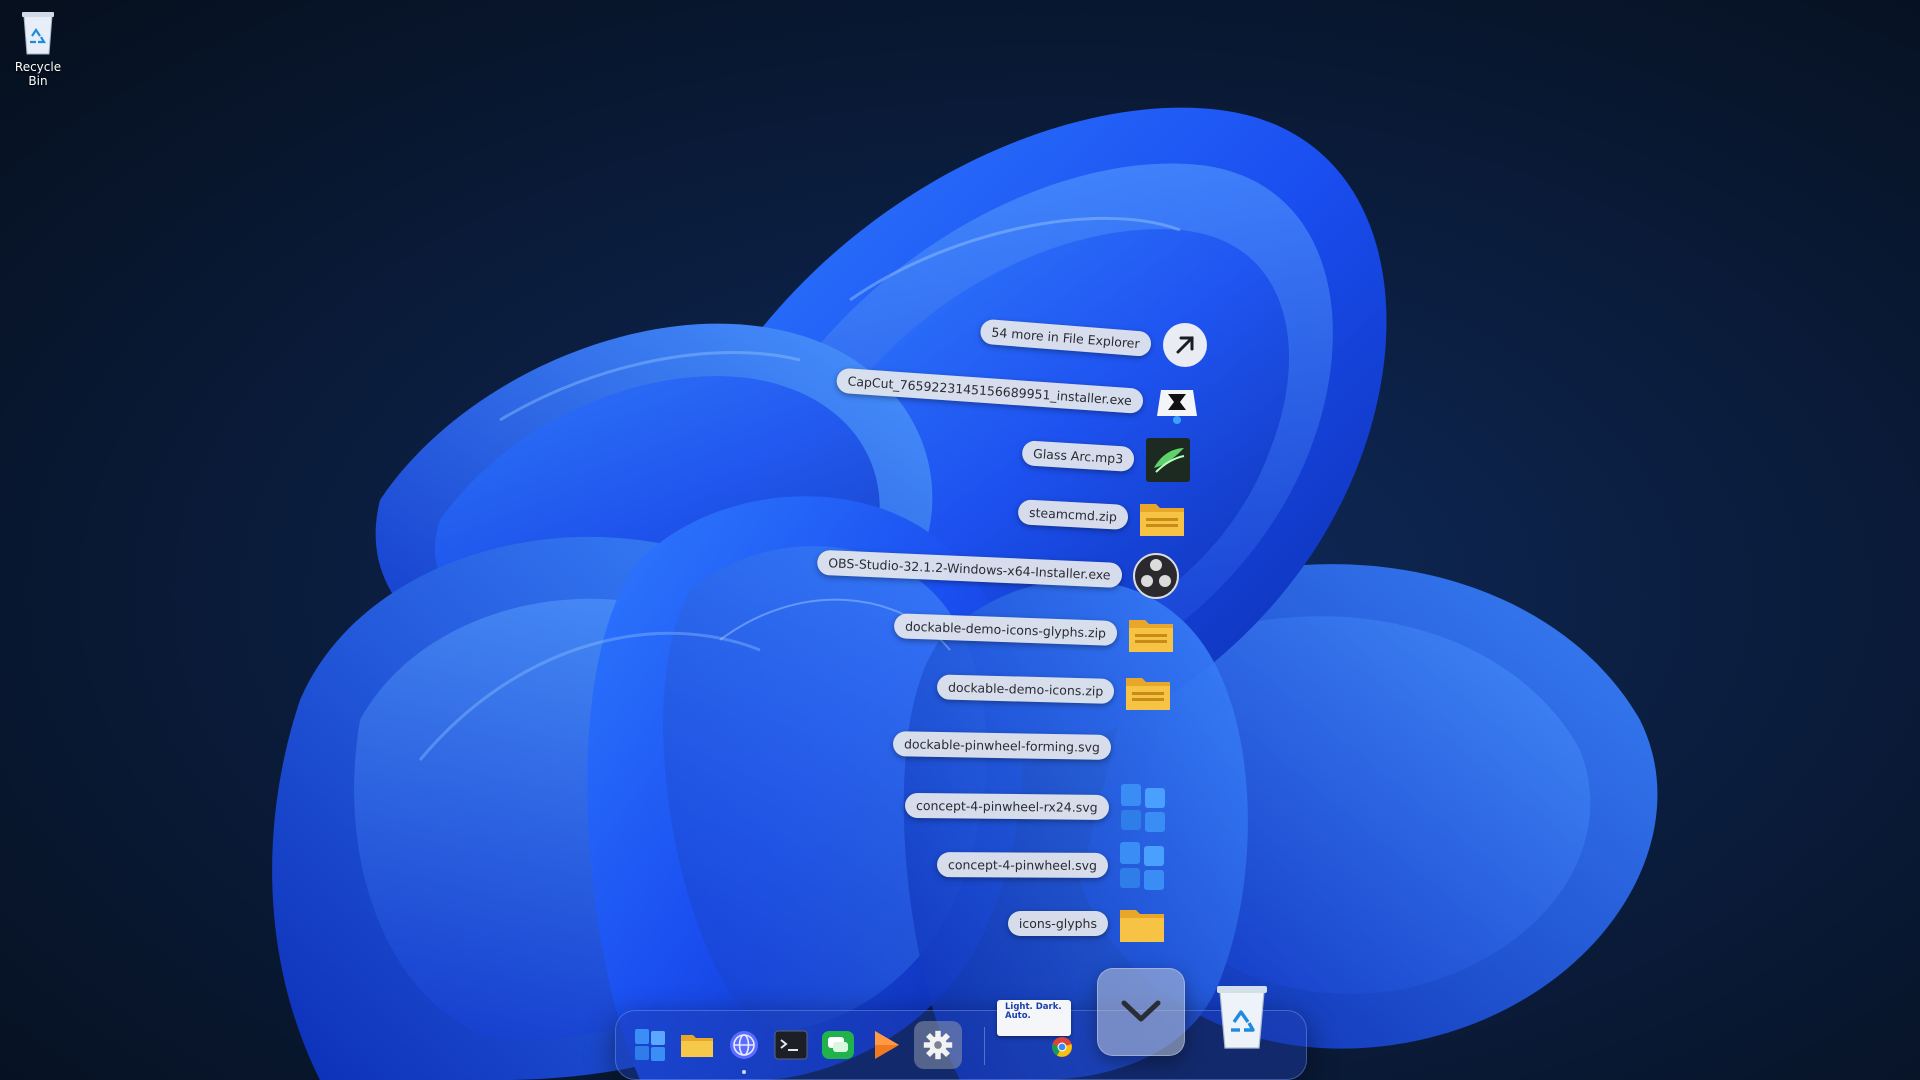 The width and height of the screenshot is (1920, 1080). I want to click on dock-file-explorer, so click(697, 1045).